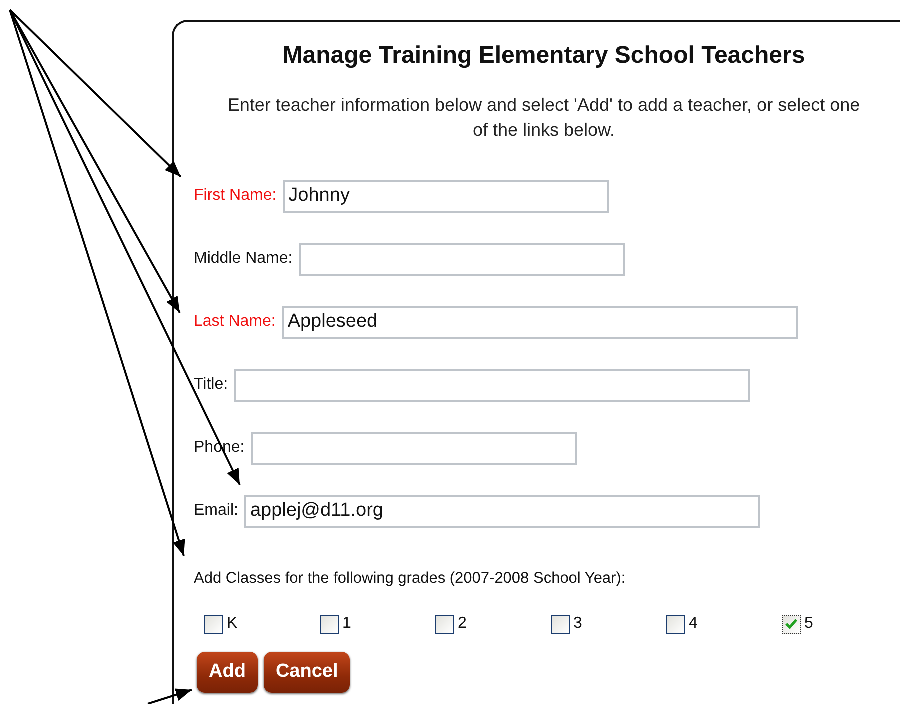 This screenshot has height=704, width=900. I want to click on checkbox-label: 2, so click(462, 624).